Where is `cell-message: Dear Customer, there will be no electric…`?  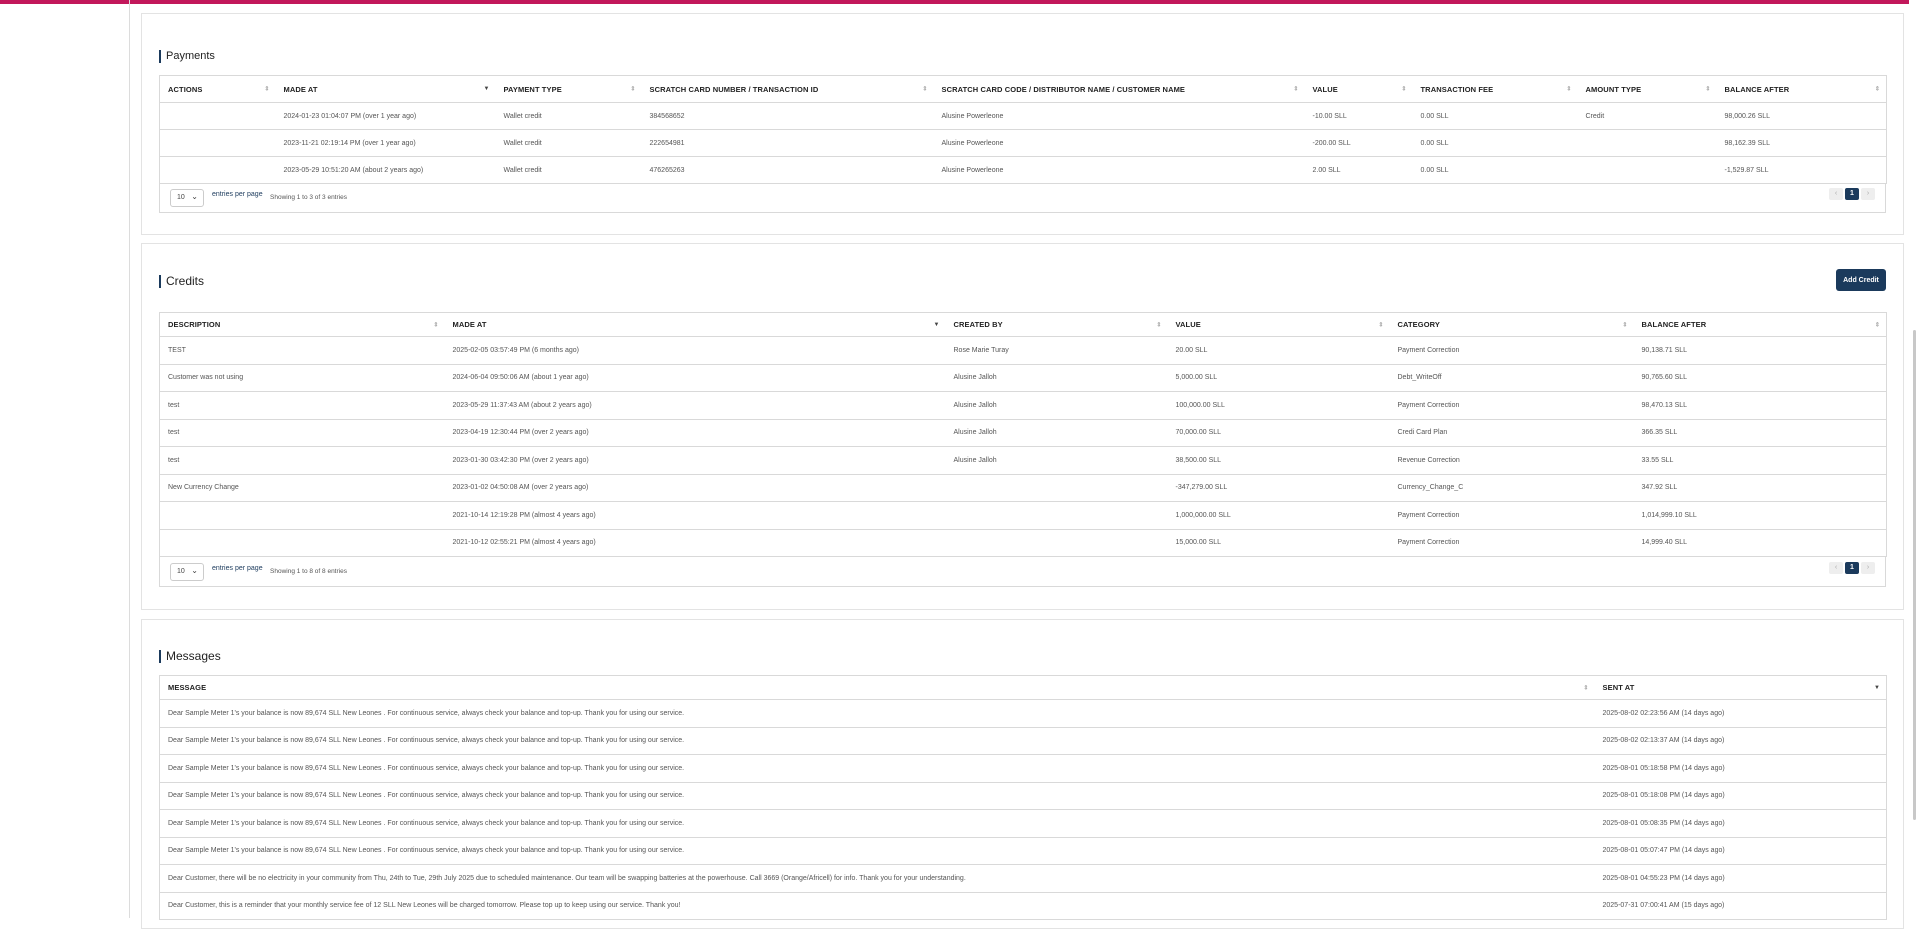 cell-message: Dear Customer, there will be no electric… is located at coordinates (877, 878).